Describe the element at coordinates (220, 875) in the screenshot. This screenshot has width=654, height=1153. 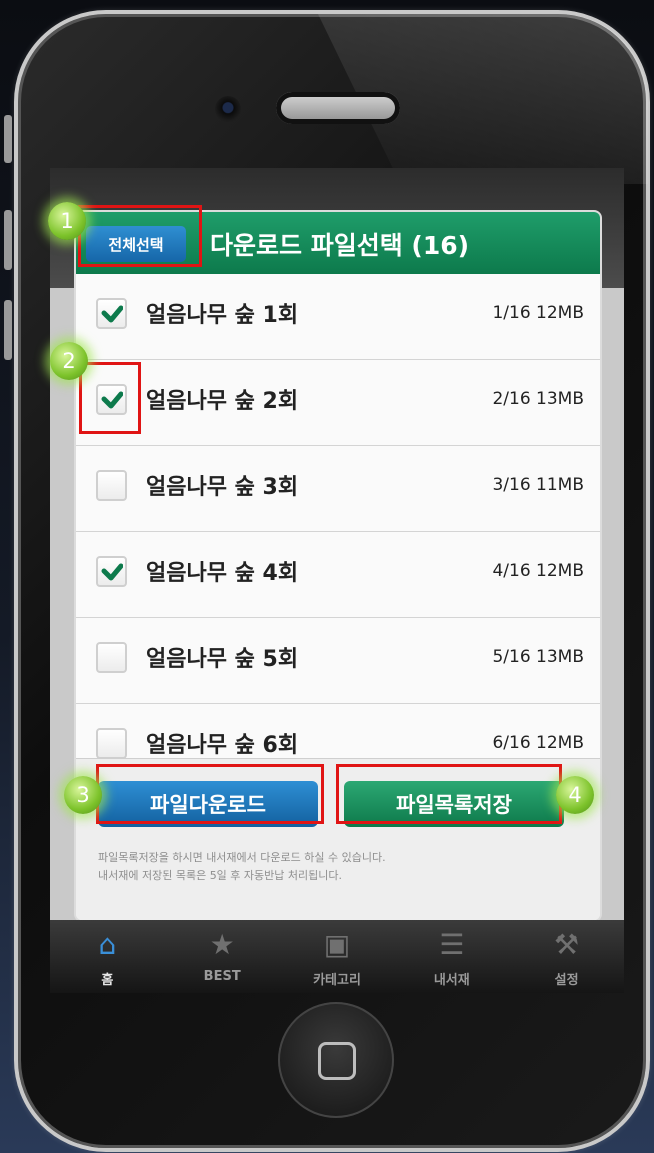
I see `notice-line: 내서재에 저장된 목록은 5일 후 자동반납 처리됩니다.` at that location.